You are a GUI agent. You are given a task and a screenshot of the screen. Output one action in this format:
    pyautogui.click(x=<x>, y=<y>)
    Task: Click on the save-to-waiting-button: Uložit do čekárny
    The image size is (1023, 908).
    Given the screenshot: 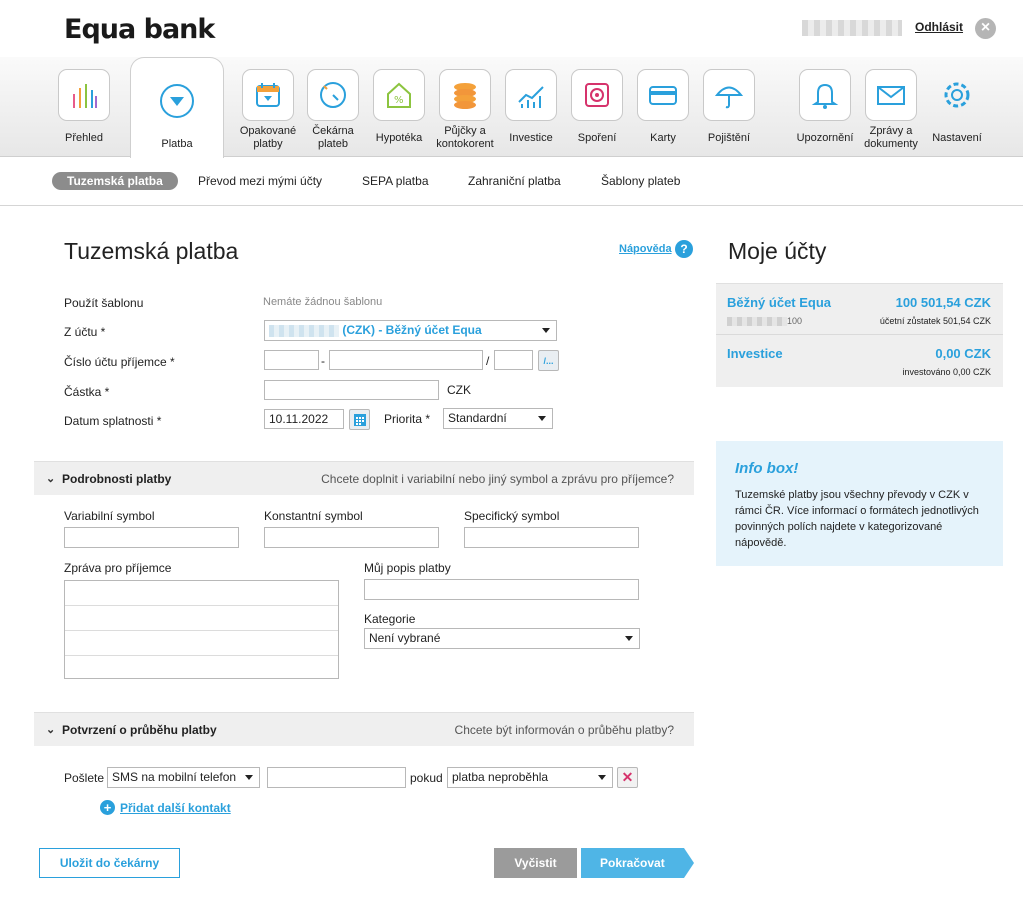 What is the action you would take?
    pyautogui.click(x=109, y=863)
    